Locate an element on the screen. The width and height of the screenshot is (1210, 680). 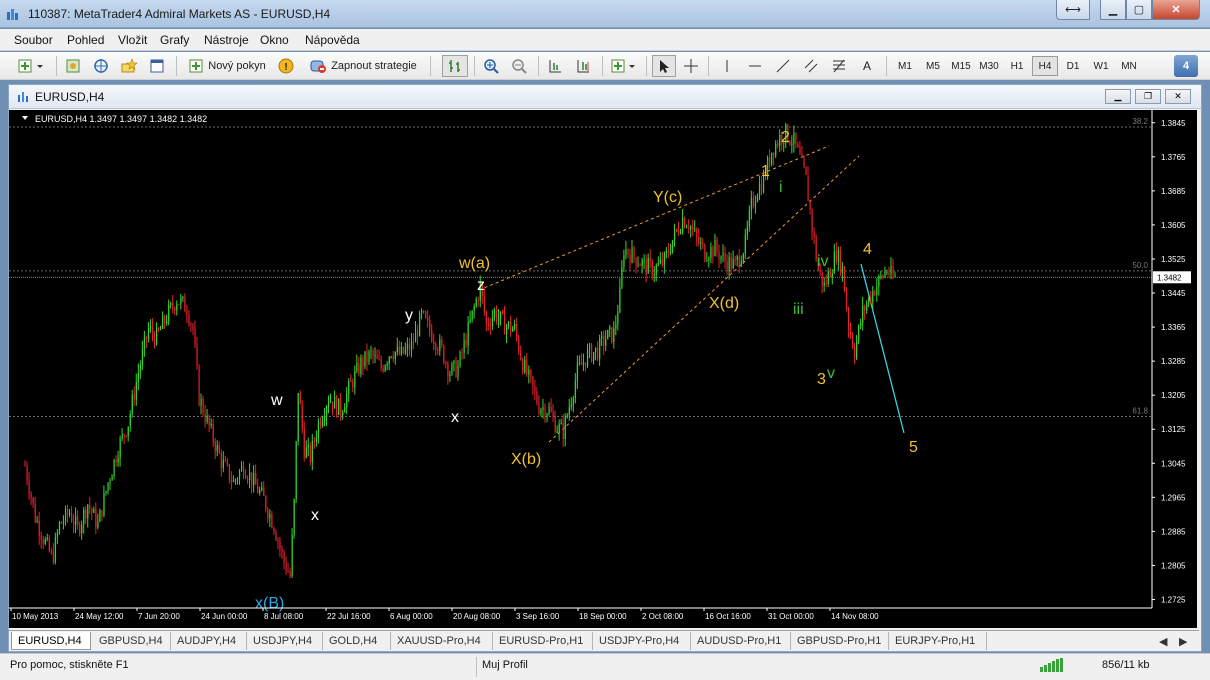
menu-pohled: Pohled is located at coordinates (85, 40).